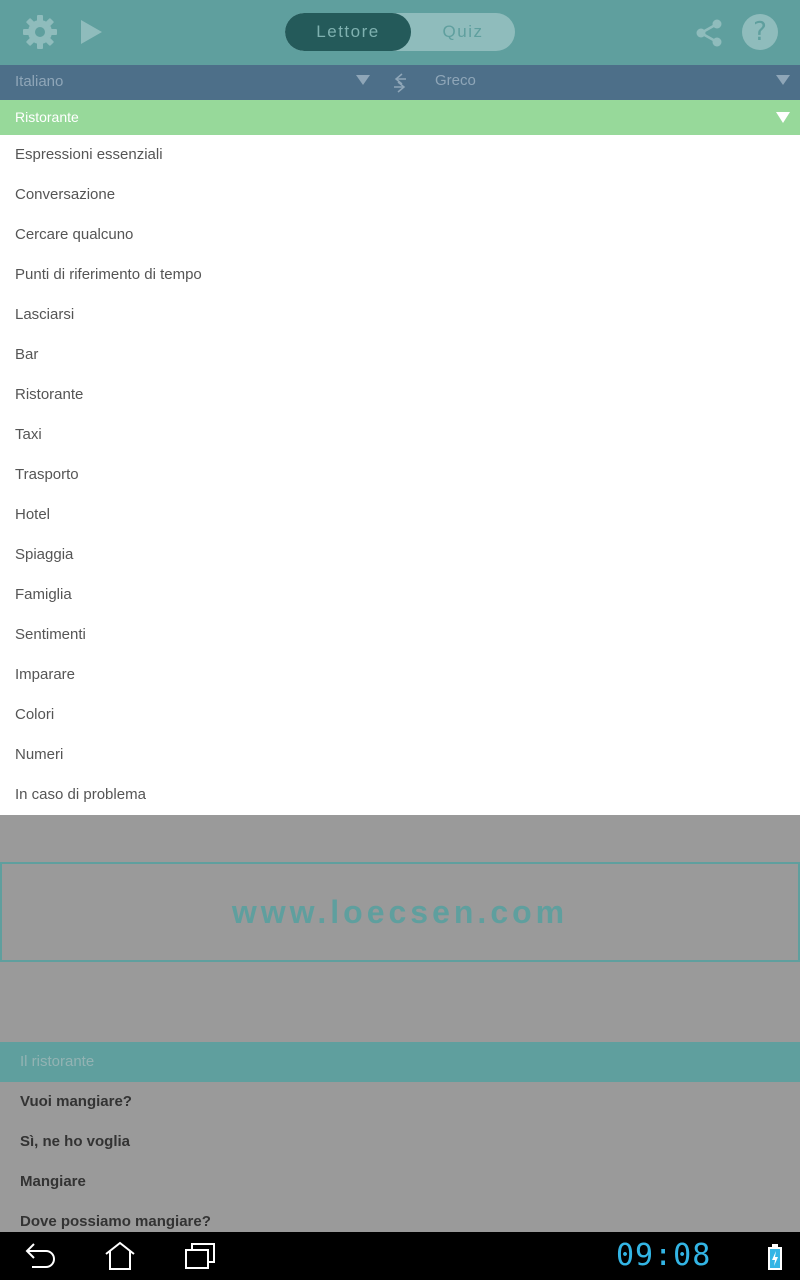  What do you see at coordinates (760, 32) in the screenshot?
I see `help-icon: ?` at bounding box center [760, 32].